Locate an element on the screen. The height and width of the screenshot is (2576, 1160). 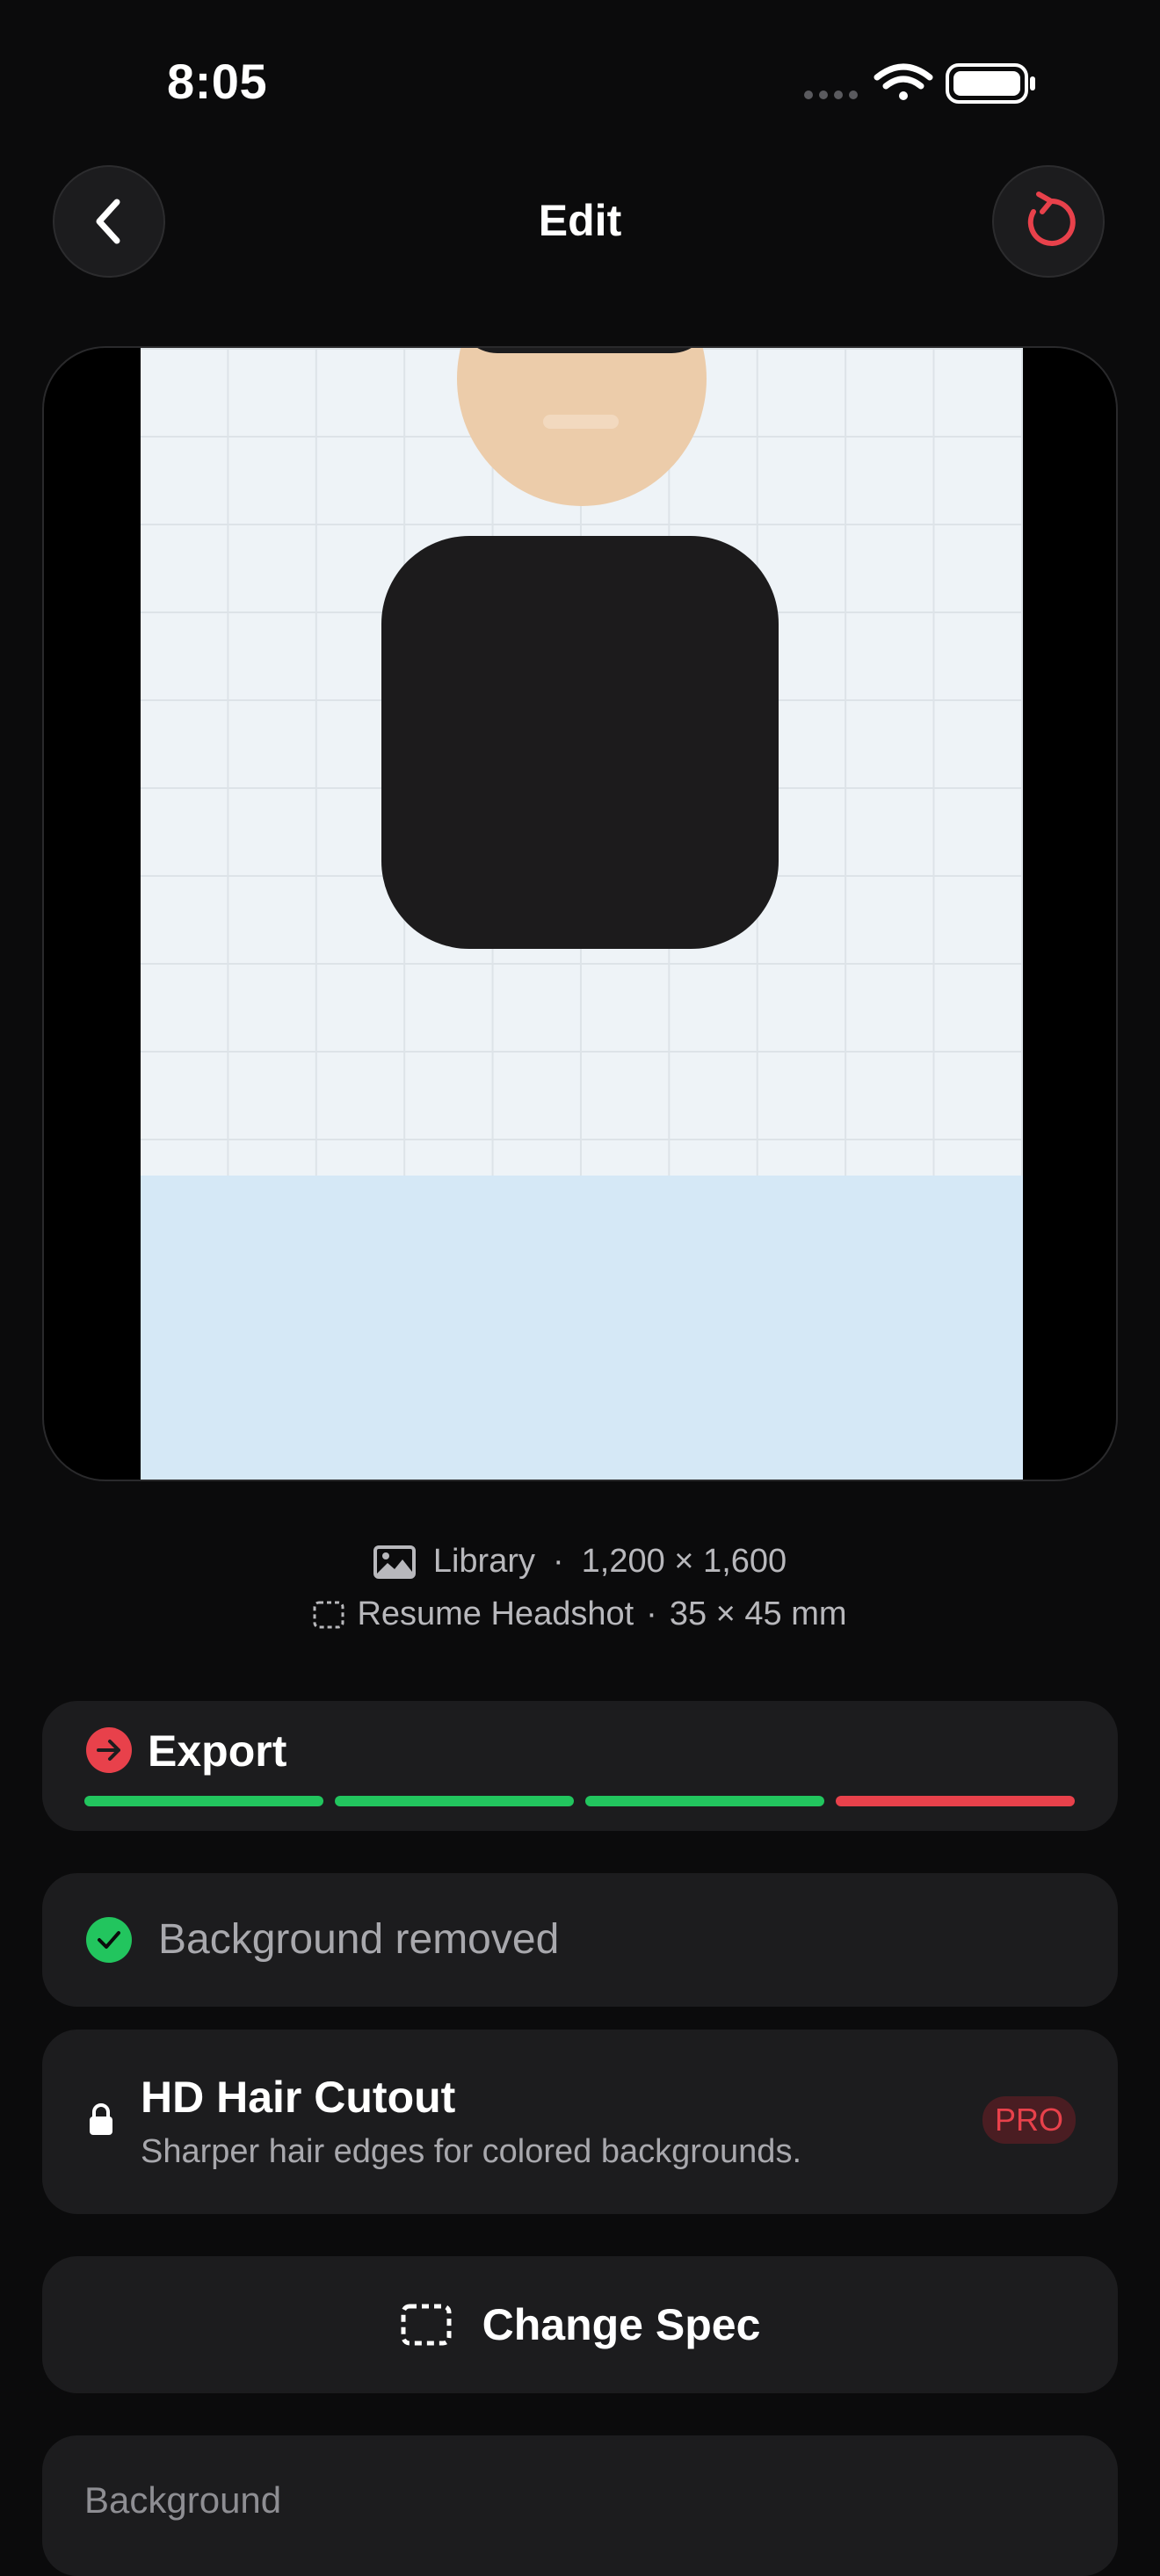
battery-icon is located at coordinates (991, 83).